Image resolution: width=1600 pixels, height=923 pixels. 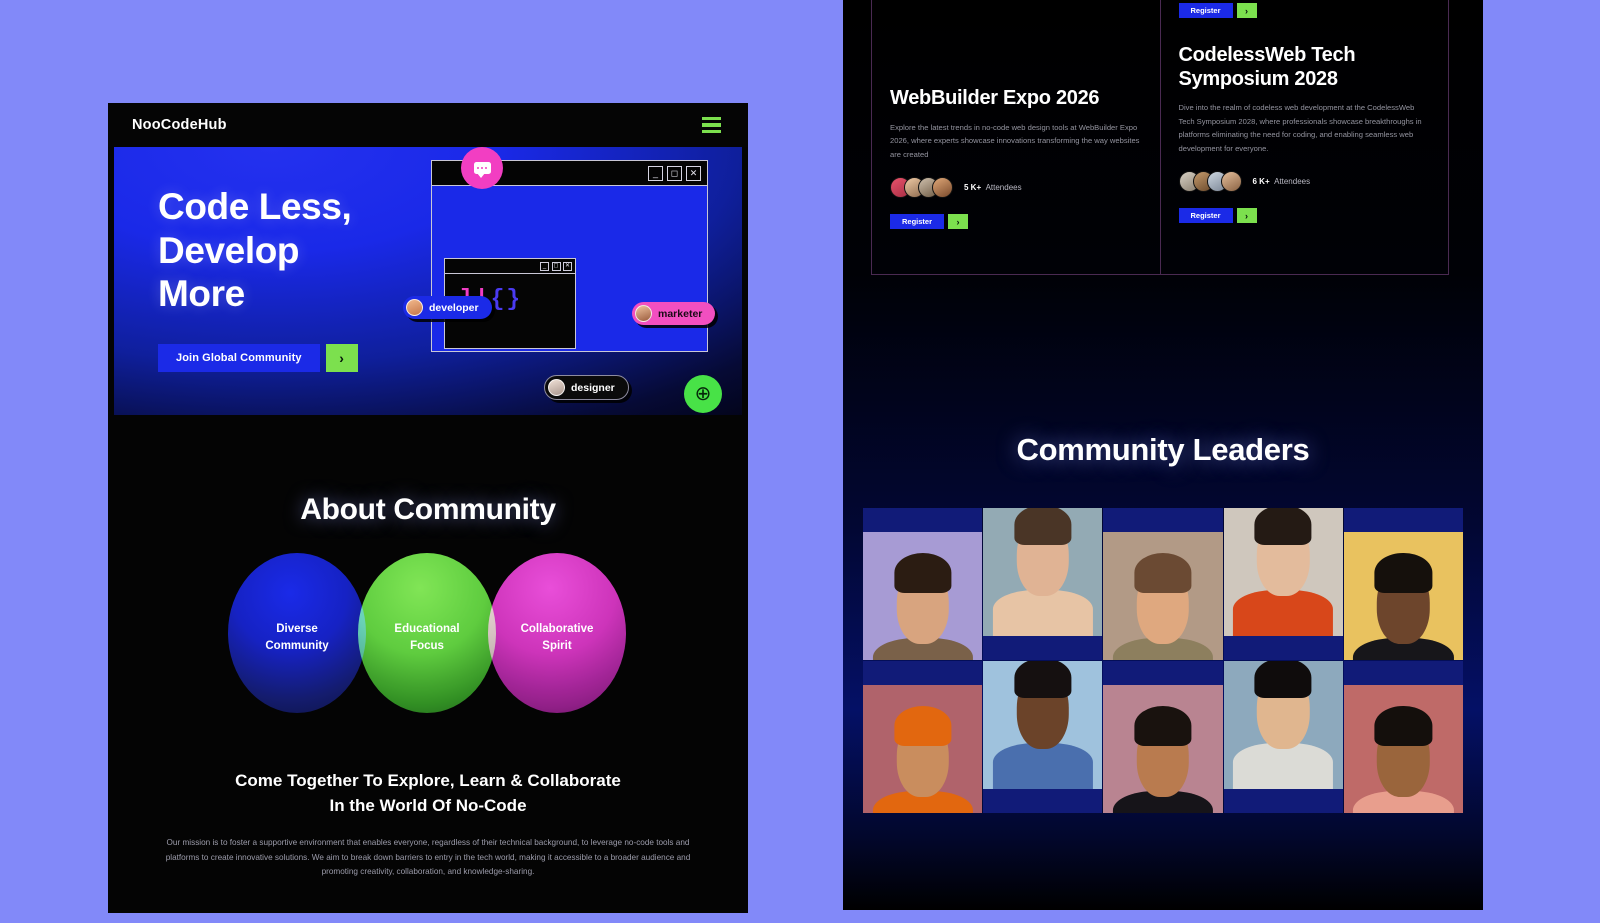 I want to click on role-chip-developer: developer, so click(x=447, y=307).